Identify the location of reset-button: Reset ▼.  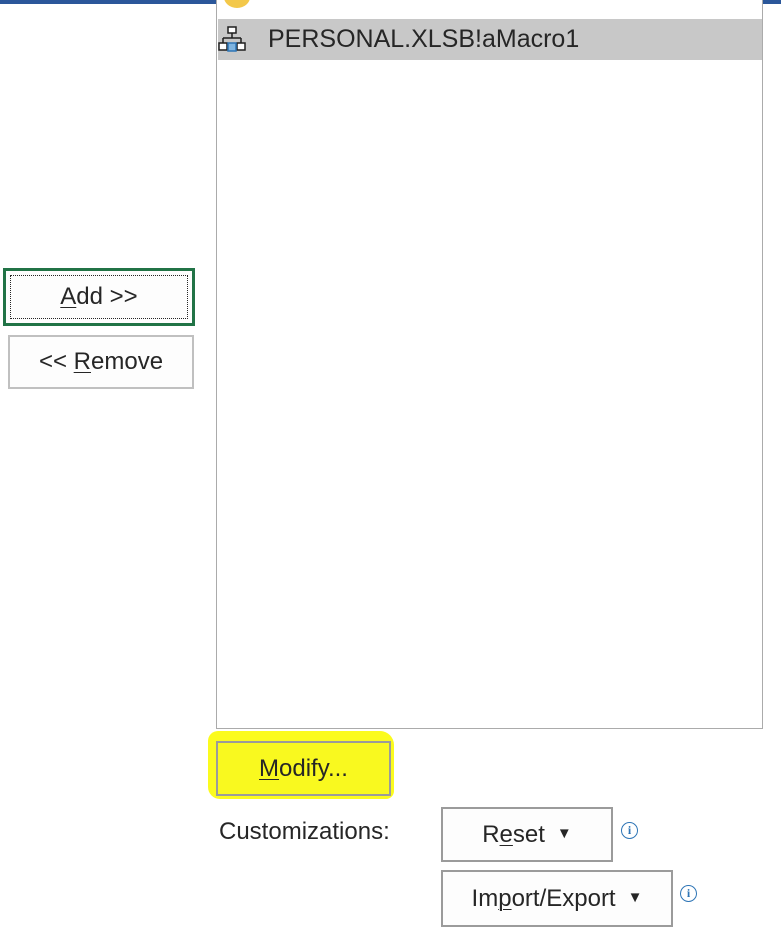
(527, 834).